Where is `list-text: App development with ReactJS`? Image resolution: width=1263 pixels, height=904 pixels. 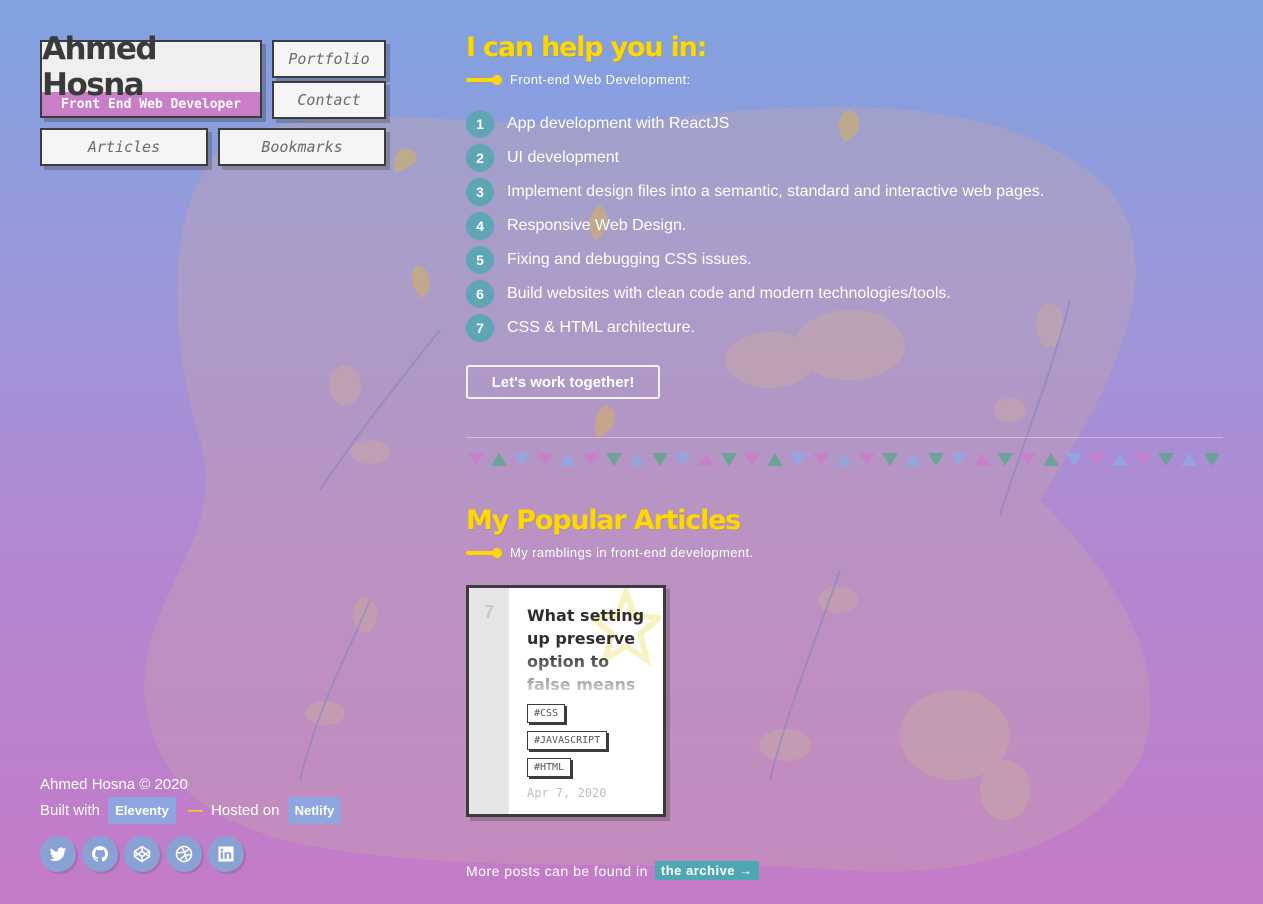
list-text: App development with ReactJS is located at coordinates (618, 123).